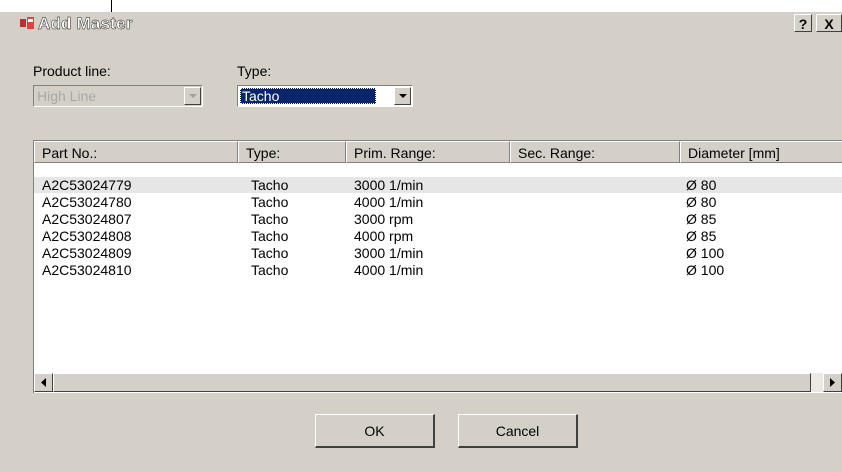  What do you see at coordinates (428, 152) in the screenshot?
I see `column-header-prim-range: Prim. Range:` at bounding box center [428, 152].